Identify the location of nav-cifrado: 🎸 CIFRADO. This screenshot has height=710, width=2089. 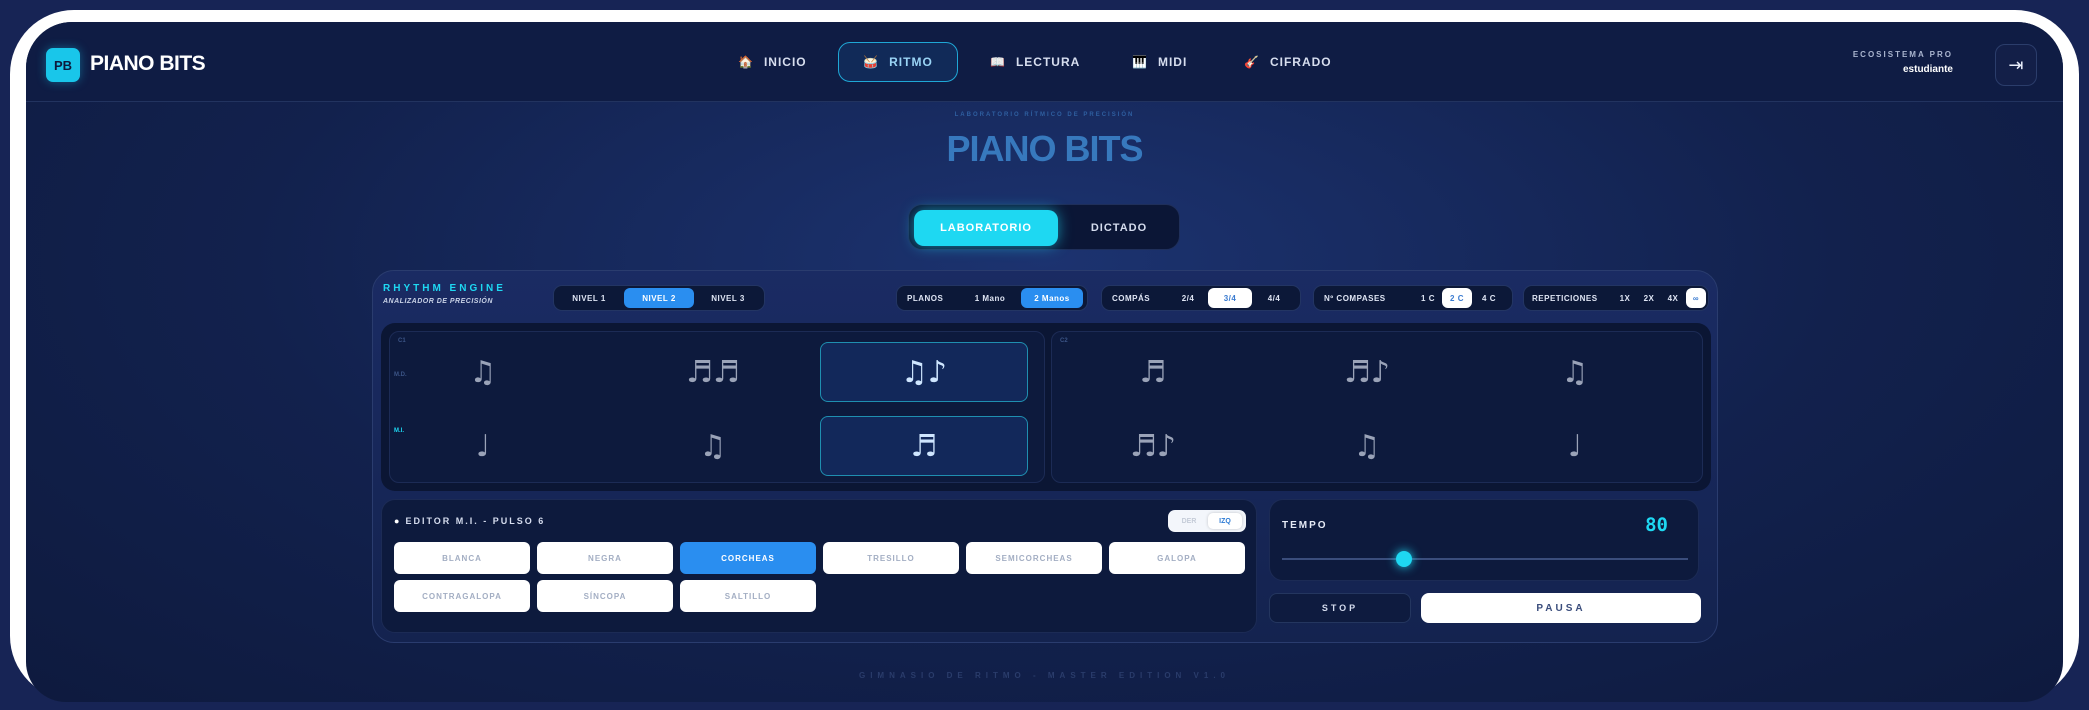
(1299, 62).